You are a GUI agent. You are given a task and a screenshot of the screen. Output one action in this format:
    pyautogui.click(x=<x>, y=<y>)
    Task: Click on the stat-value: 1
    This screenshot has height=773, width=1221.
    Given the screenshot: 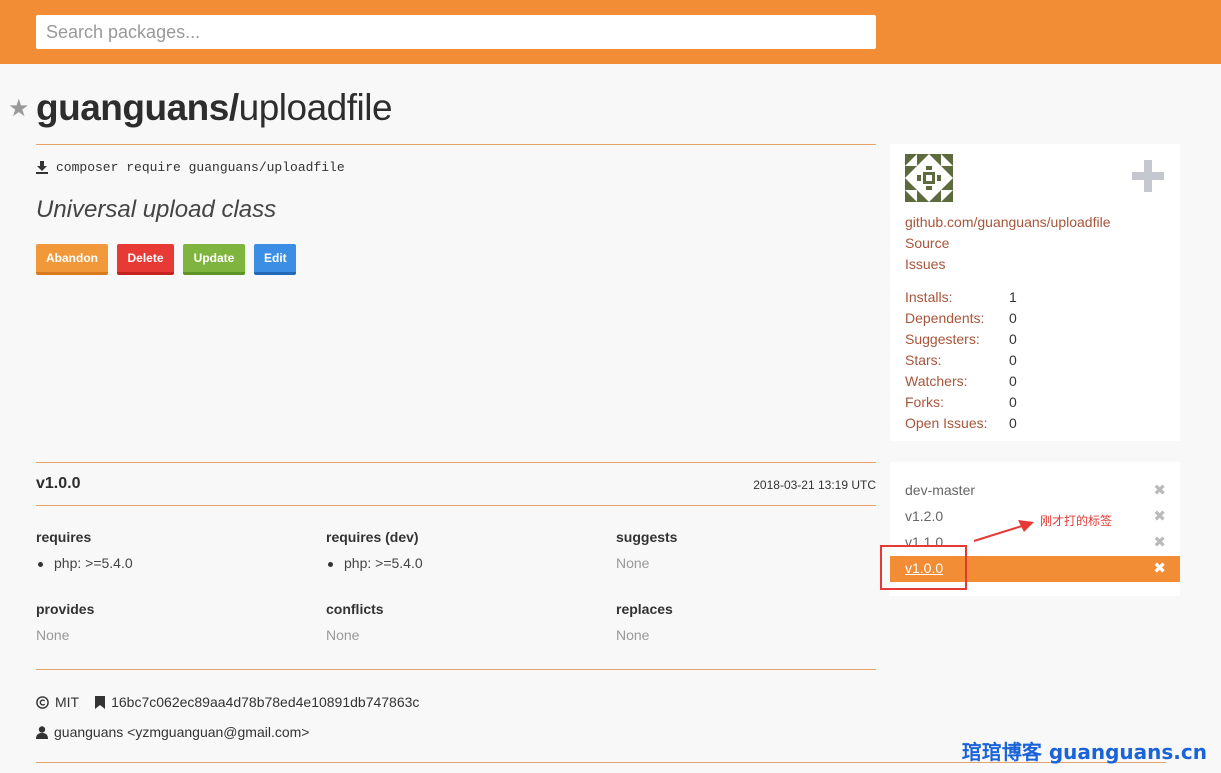 What is the action you would take?
    pyautogui.click(x=1013, y=297)
    